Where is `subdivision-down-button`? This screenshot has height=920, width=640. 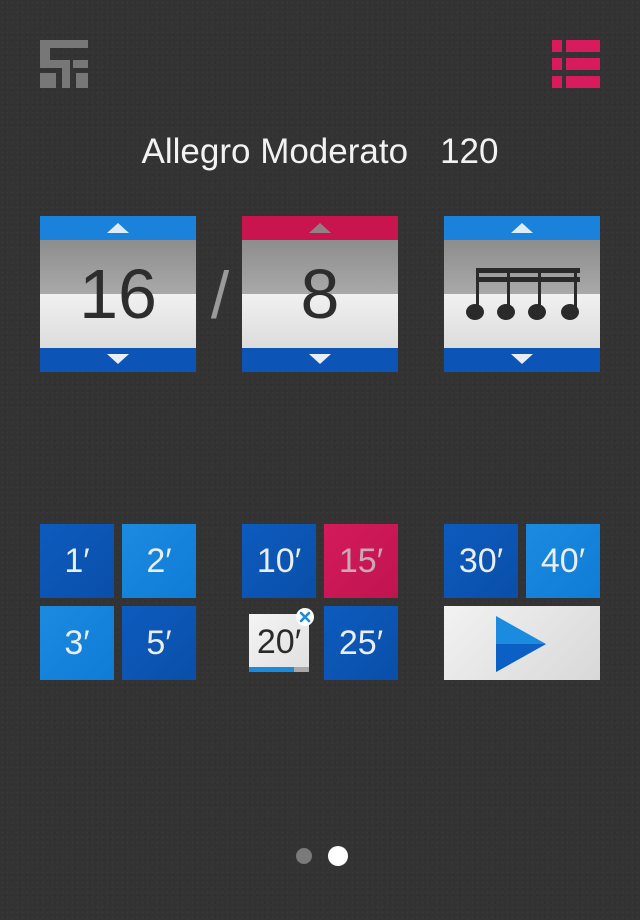
subdivision-down-button is located at coordinates (522, 360).